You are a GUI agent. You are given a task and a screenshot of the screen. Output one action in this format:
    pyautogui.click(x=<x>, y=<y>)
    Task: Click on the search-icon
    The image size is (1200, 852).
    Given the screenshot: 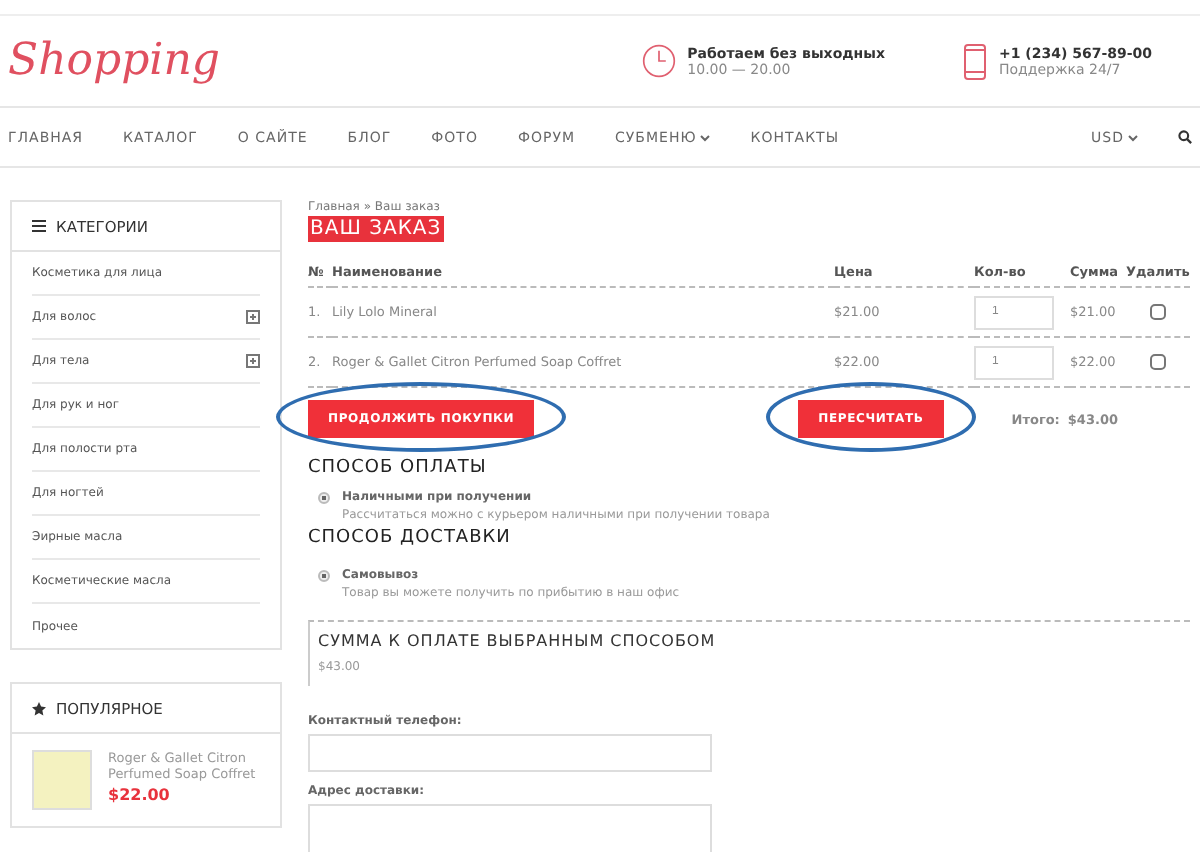 What is the action you would take?
    pyautogui.click(x=1185, y=137)
    